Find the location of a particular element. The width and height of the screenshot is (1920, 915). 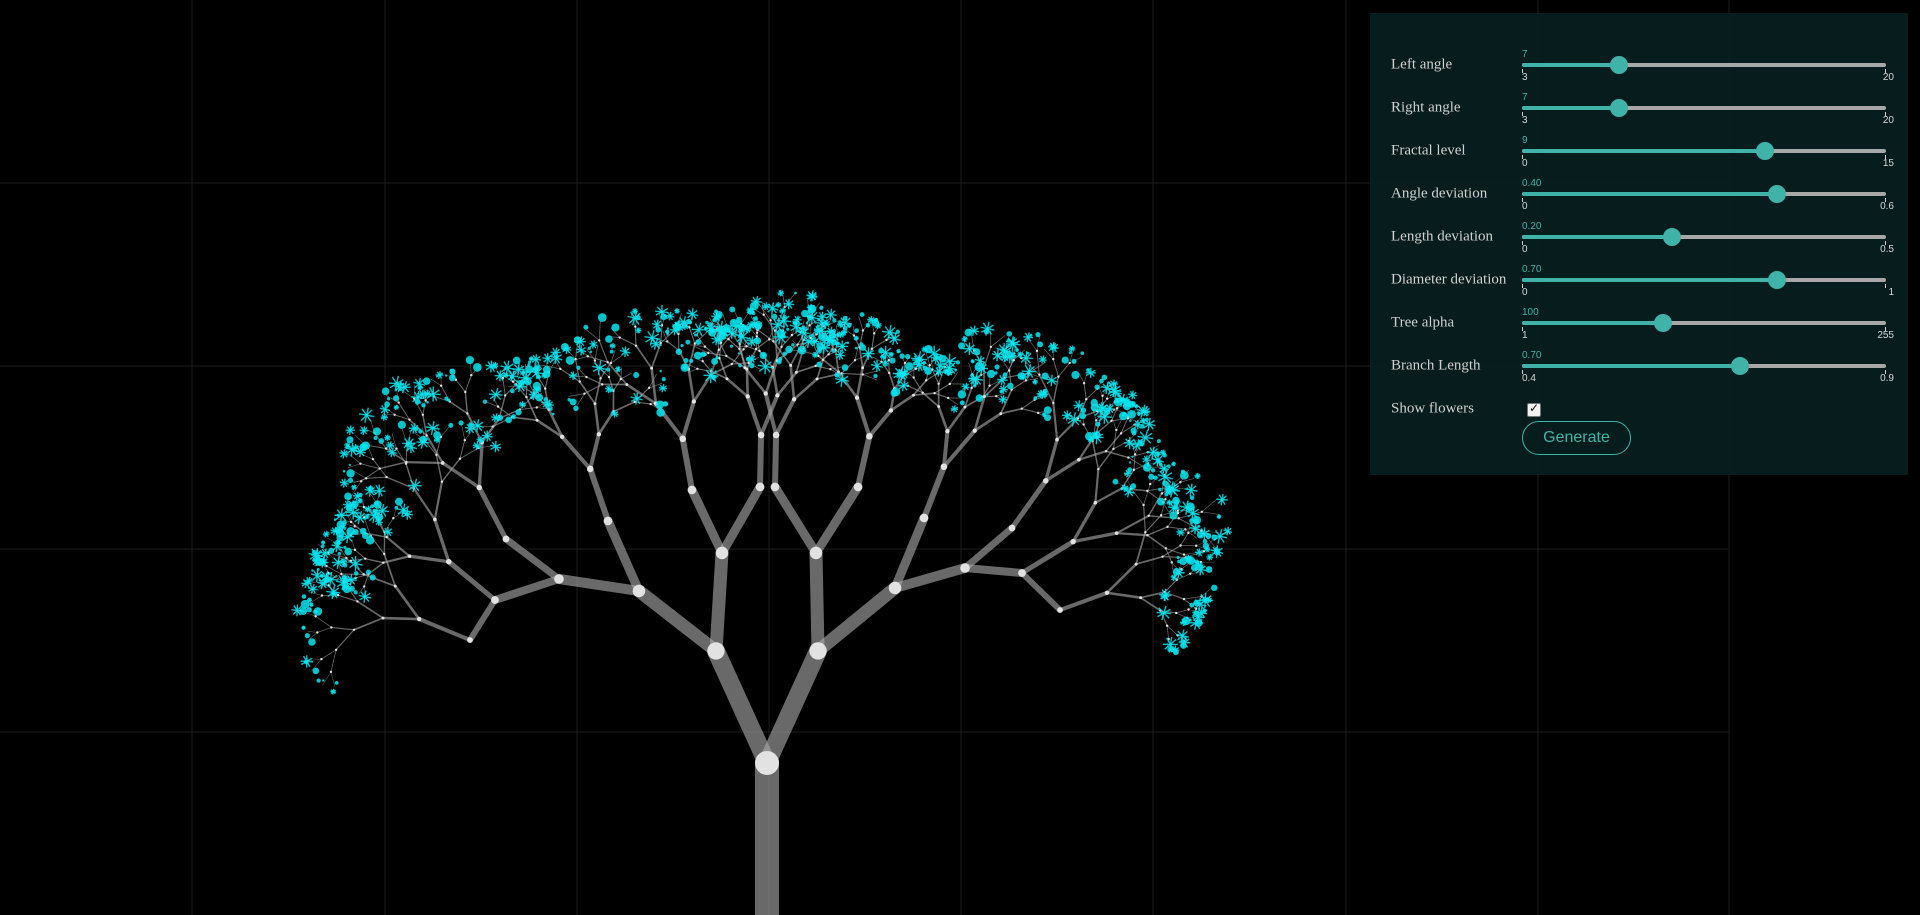

branch-length-slider: 0.70 0.4 0.9 is located at coordinates (1708, 361).